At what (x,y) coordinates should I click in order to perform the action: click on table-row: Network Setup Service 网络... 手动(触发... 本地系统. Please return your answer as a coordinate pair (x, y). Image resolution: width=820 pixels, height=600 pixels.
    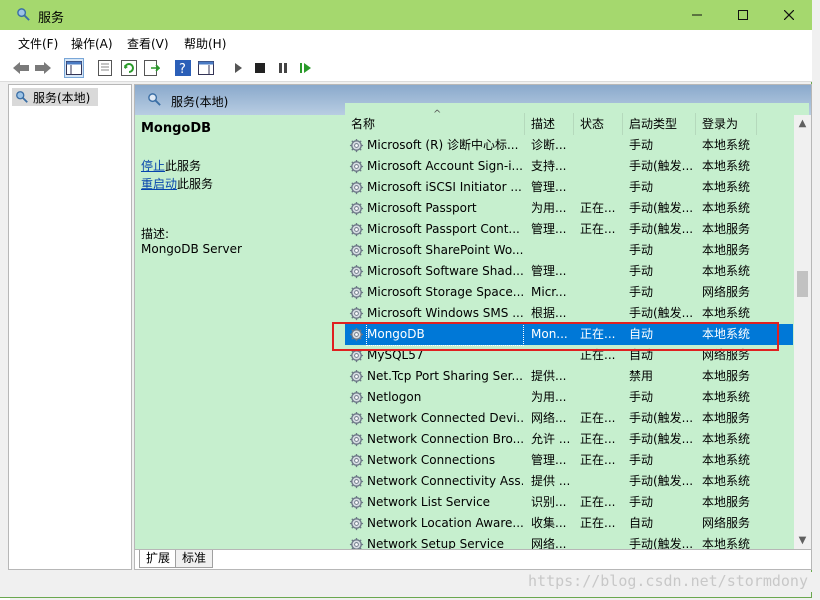
    Looking at the image, I should click on (569, 541).